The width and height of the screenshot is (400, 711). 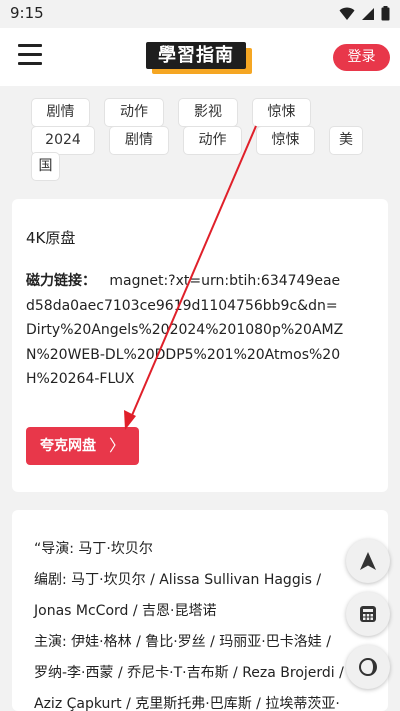 I want to click on credits-line: 主演: 伊娃·格林 / 鲁比·罗丝 / 玛丽亚·巴卡洛娃 /, so click(x=182, y=642).